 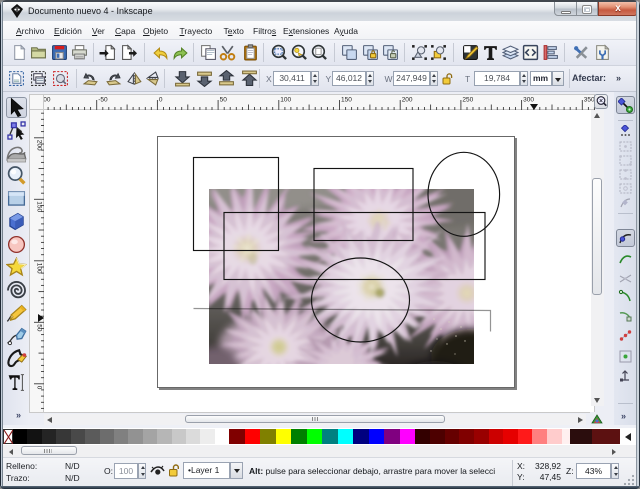 What do you see at coordinates (103, 100) in the screenshot?
I see `svg-text: -50` at bounding box center [103, 100].